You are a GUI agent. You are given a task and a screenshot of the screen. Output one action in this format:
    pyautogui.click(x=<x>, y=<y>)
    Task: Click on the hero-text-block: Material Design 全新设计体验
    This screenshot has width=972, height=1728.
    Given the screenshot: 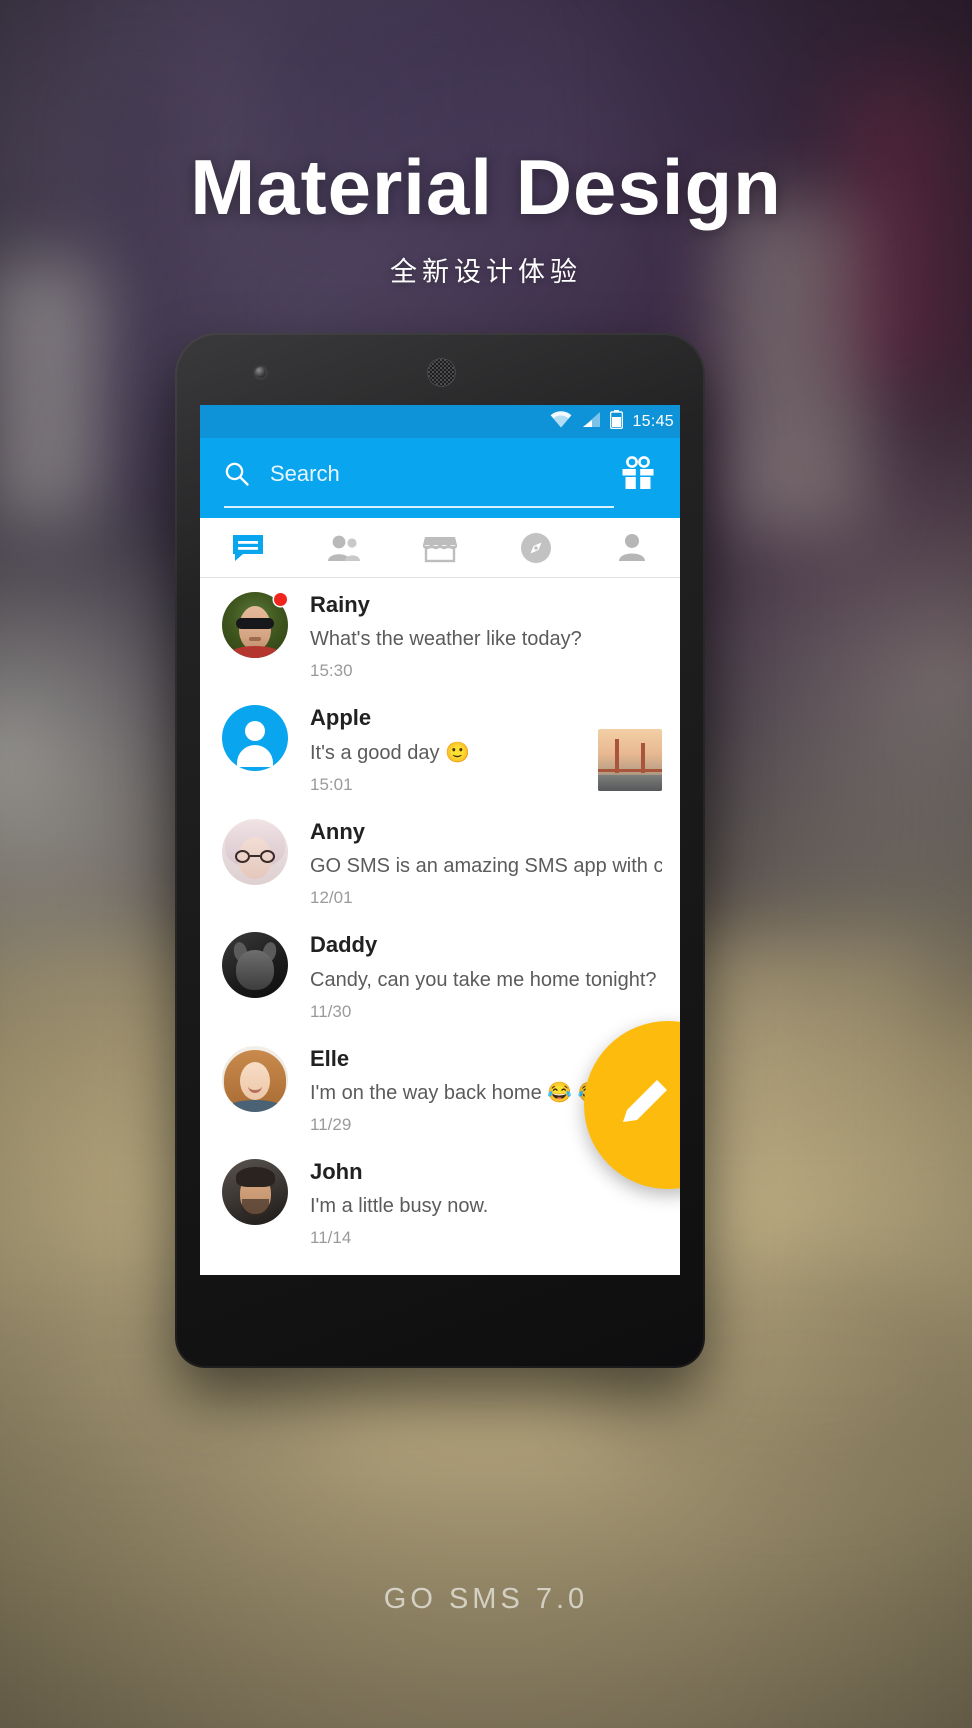 What is the action you would take?
    pyautogui.click(x=486, y=218)
    